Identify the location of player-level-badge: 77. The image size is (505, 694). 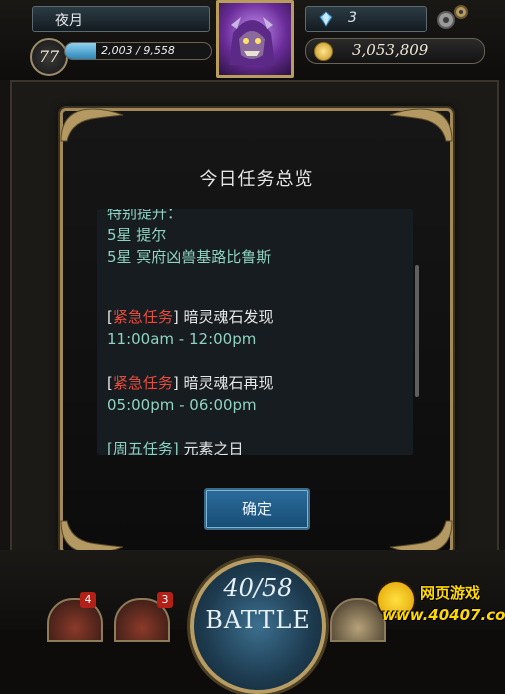
(49, 57).